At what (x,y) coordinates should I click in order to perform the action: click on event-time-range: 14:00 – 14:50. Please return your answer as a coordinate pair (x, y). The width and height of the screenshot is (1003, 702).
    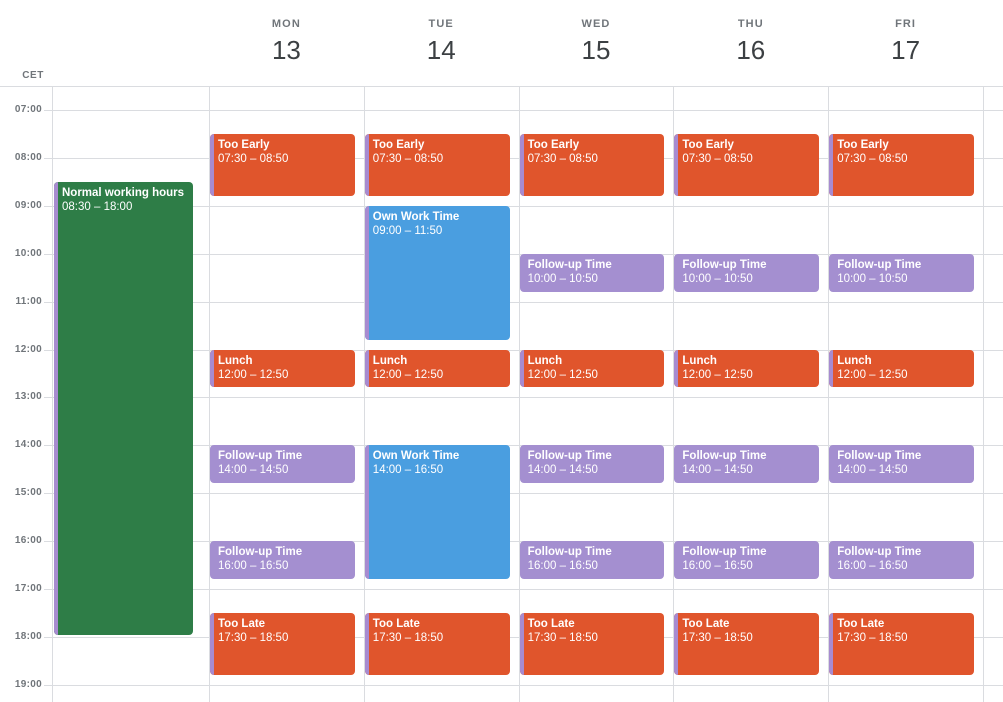
    Looking at the image, I should click on (872, 470).